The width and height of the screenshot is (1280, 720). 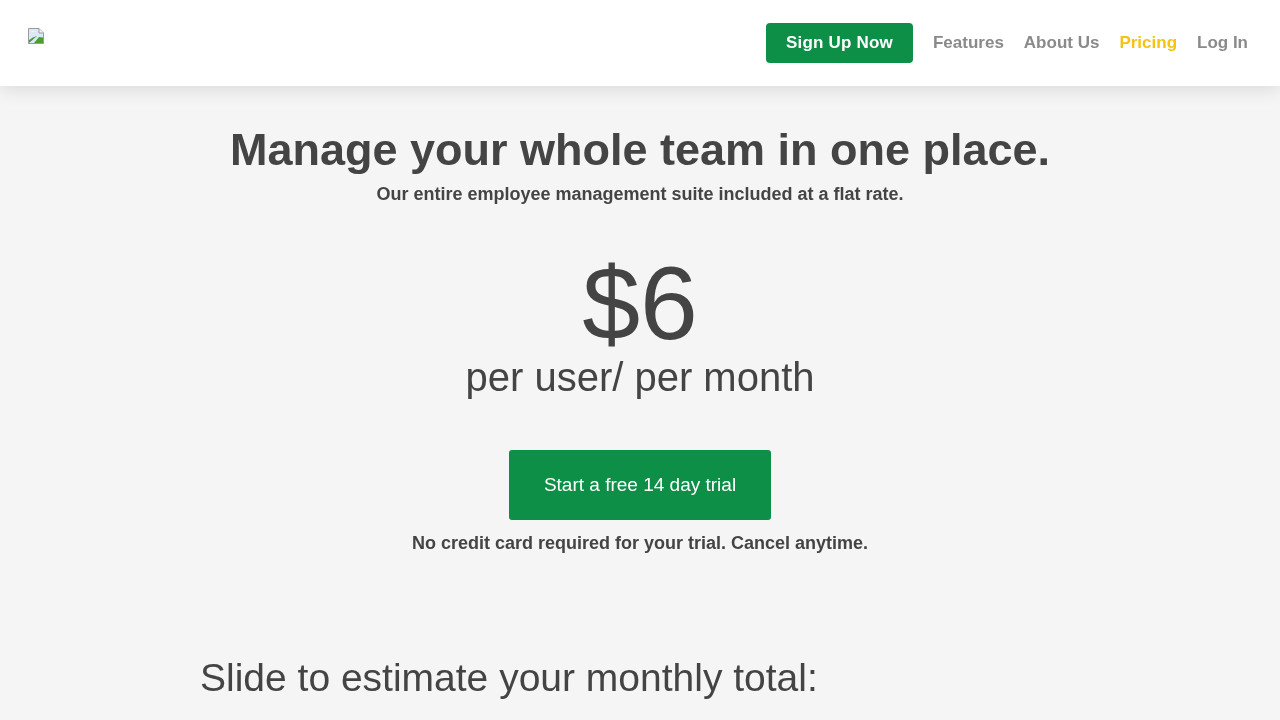 What do you see at coordinates (640, 150) in the screenshot?
I see `hero-title: Manage your whole team in one place.` at bounding box center [640, 150].